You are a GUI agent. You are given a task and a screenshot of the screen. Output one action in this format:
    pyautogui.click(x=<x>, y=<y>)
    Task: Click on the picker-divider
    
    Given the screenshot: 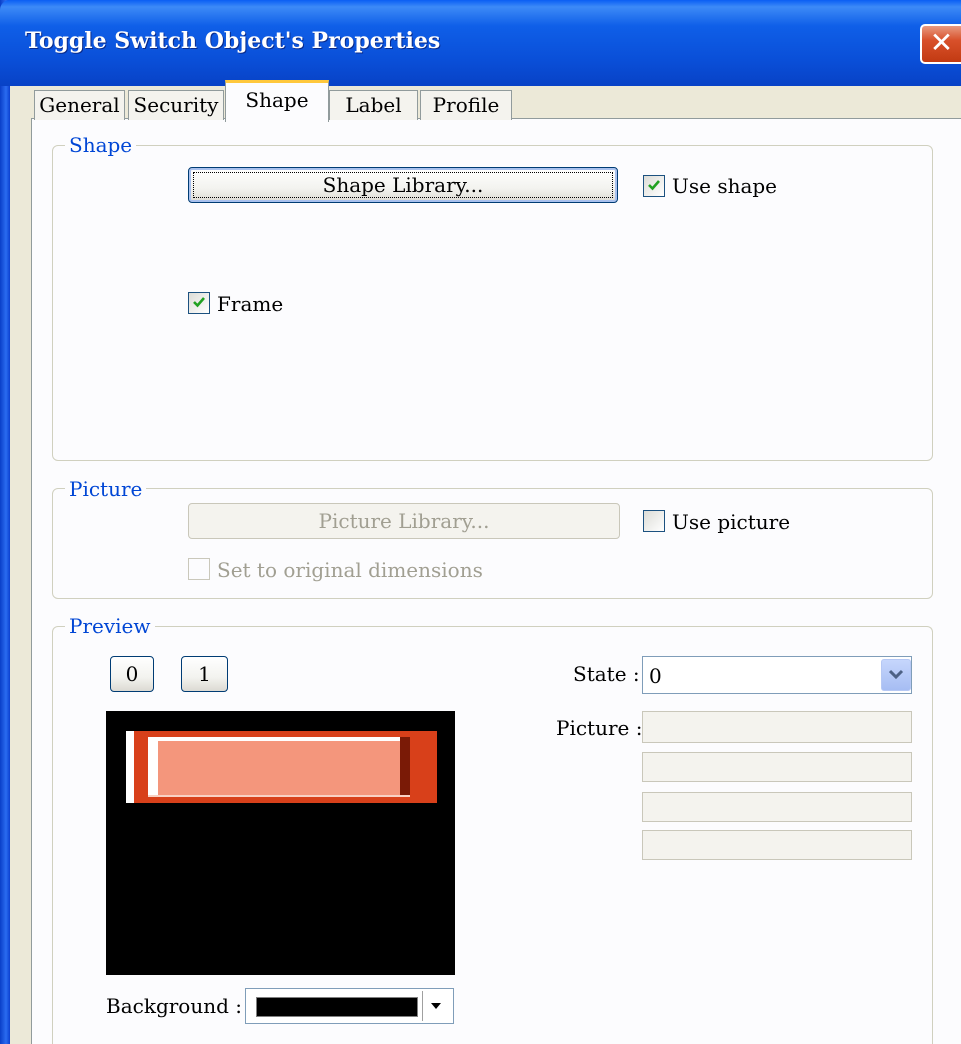 What is the action you would take?
    pyautogui.click(x=422, y=1006)
    